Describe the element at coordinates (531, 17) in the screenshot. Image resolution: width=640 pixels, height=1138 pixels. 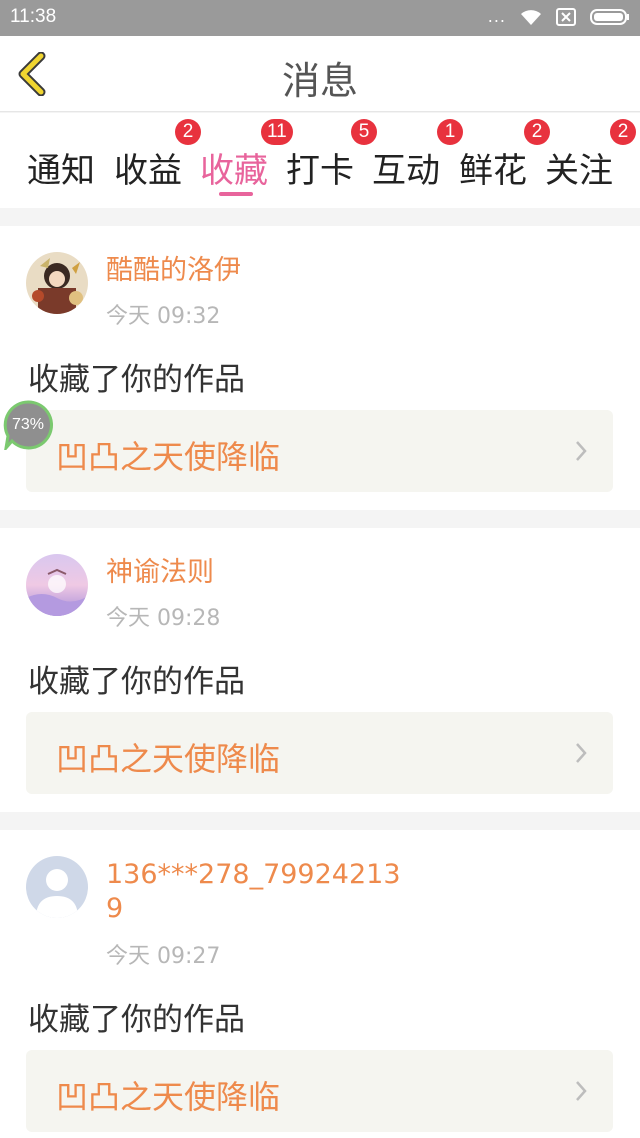
I see `wifi-icon` at that location.